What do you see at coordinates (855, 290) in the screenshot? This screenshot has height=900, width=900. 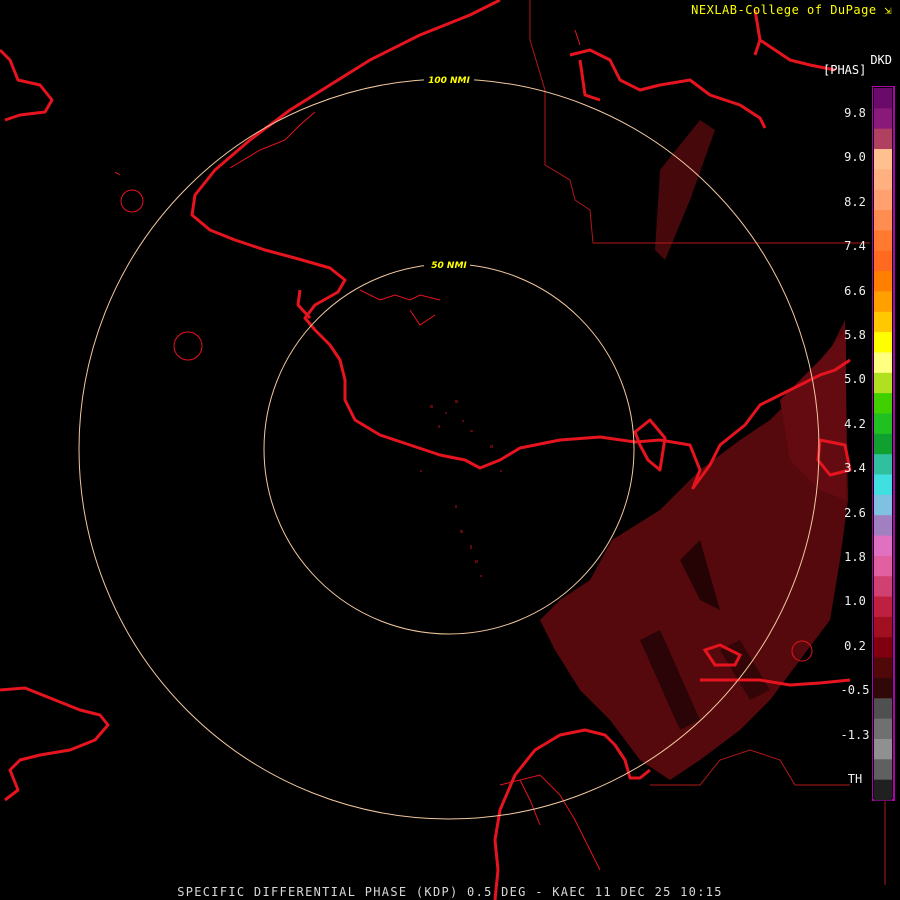 I see `legend-label: 6.6` at bounding box center [855, 290].